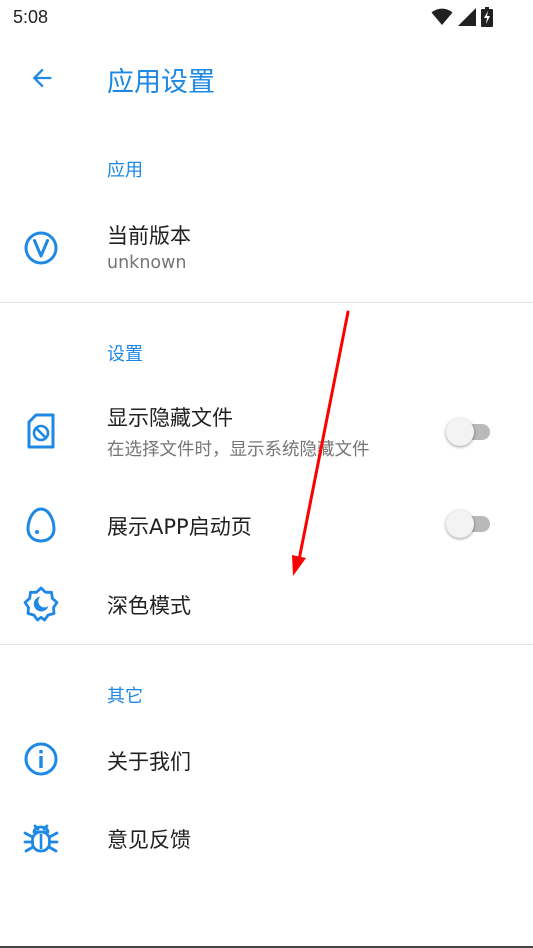 The width and height of the screenshot is (533, 948). Describe the element at coordinates (125, 170) in the screenshot. I see `section-header-app: 应用` at that location.